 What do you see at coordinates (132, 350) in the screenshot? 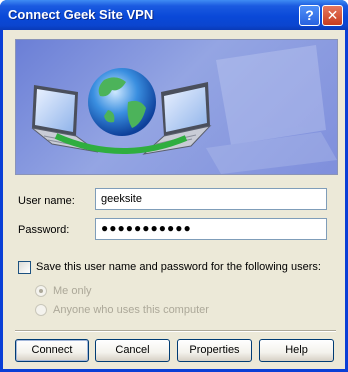
I see `cancel-button: Cancel` at bounding box center [132, 350].